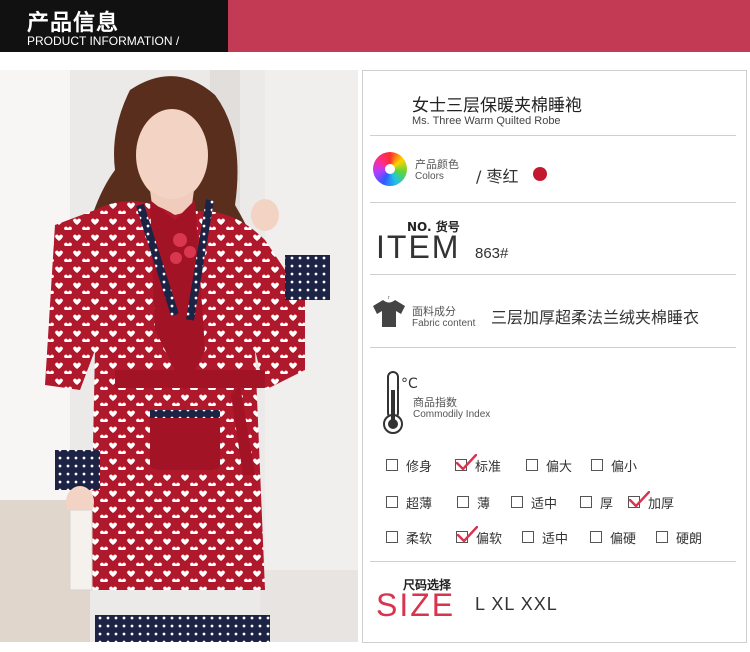  I want to click on header-red-bar, so click(489, 26).